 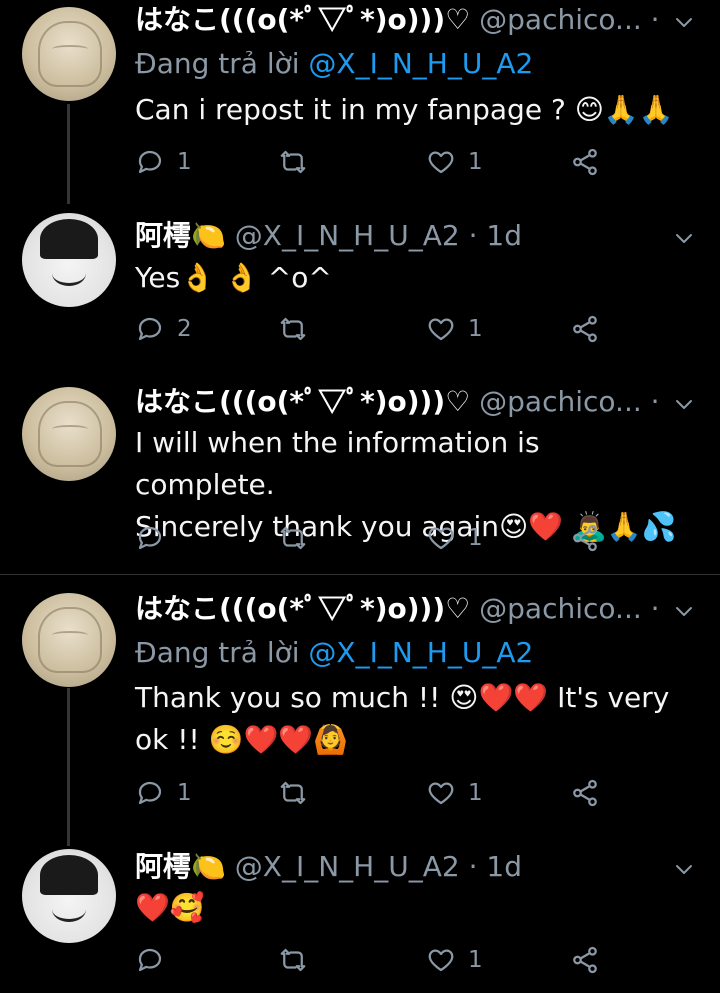 I want to click on tweet-text: Can i repost it in my fanpage ? 😊🙏🙏, so click(x=404, y=109).